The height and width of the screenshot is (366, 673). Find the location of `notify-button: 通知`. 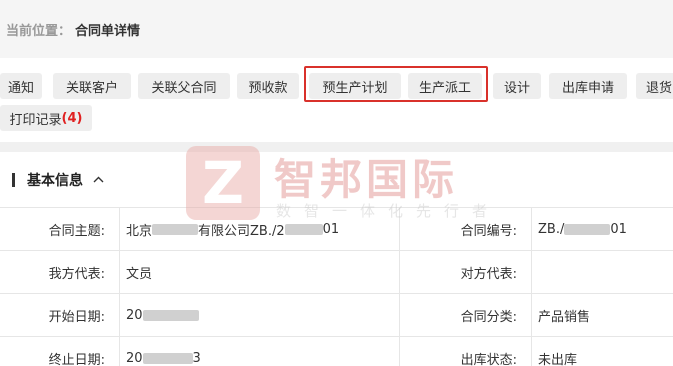

notify-button: 通知 is located at coordinates (21, 86).